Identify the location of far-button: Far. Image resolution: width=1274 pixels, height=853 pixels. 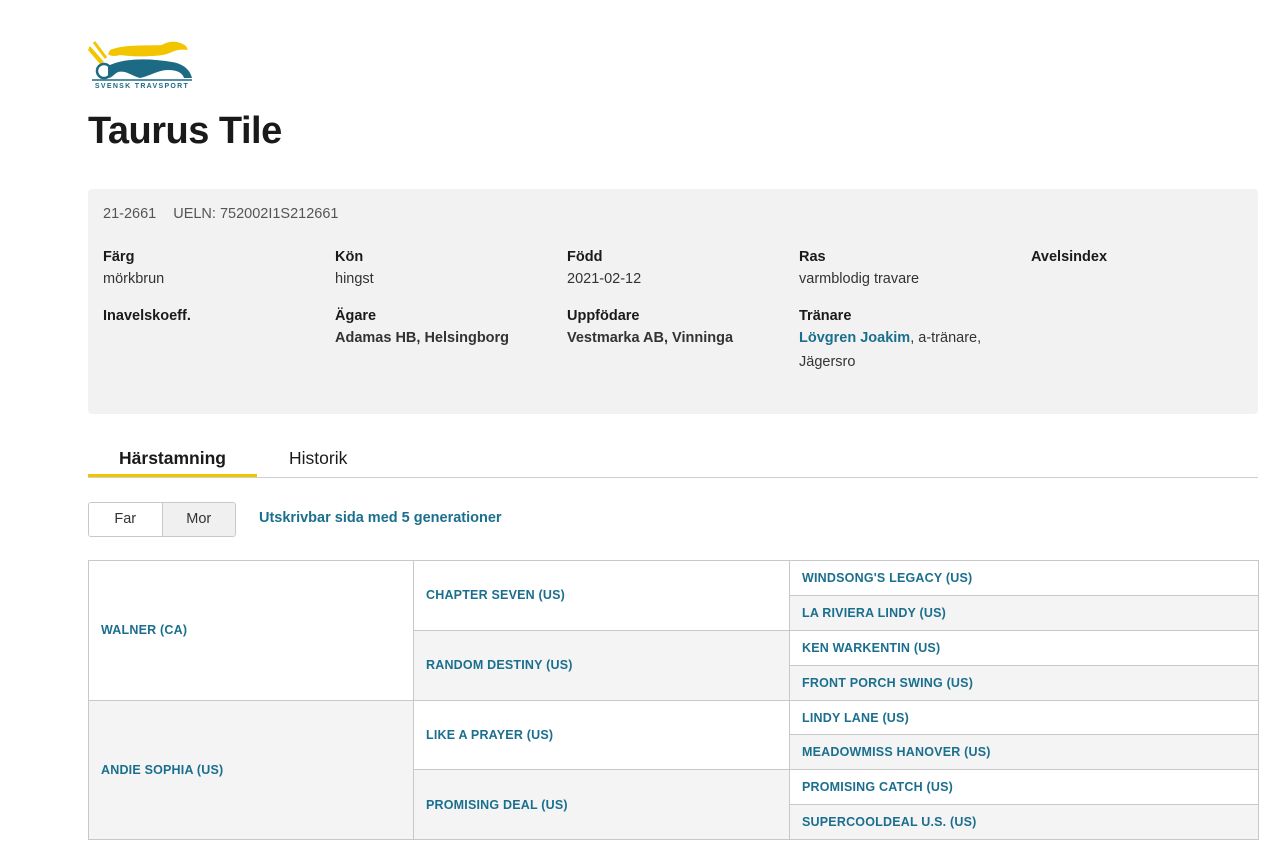
(125, 519).